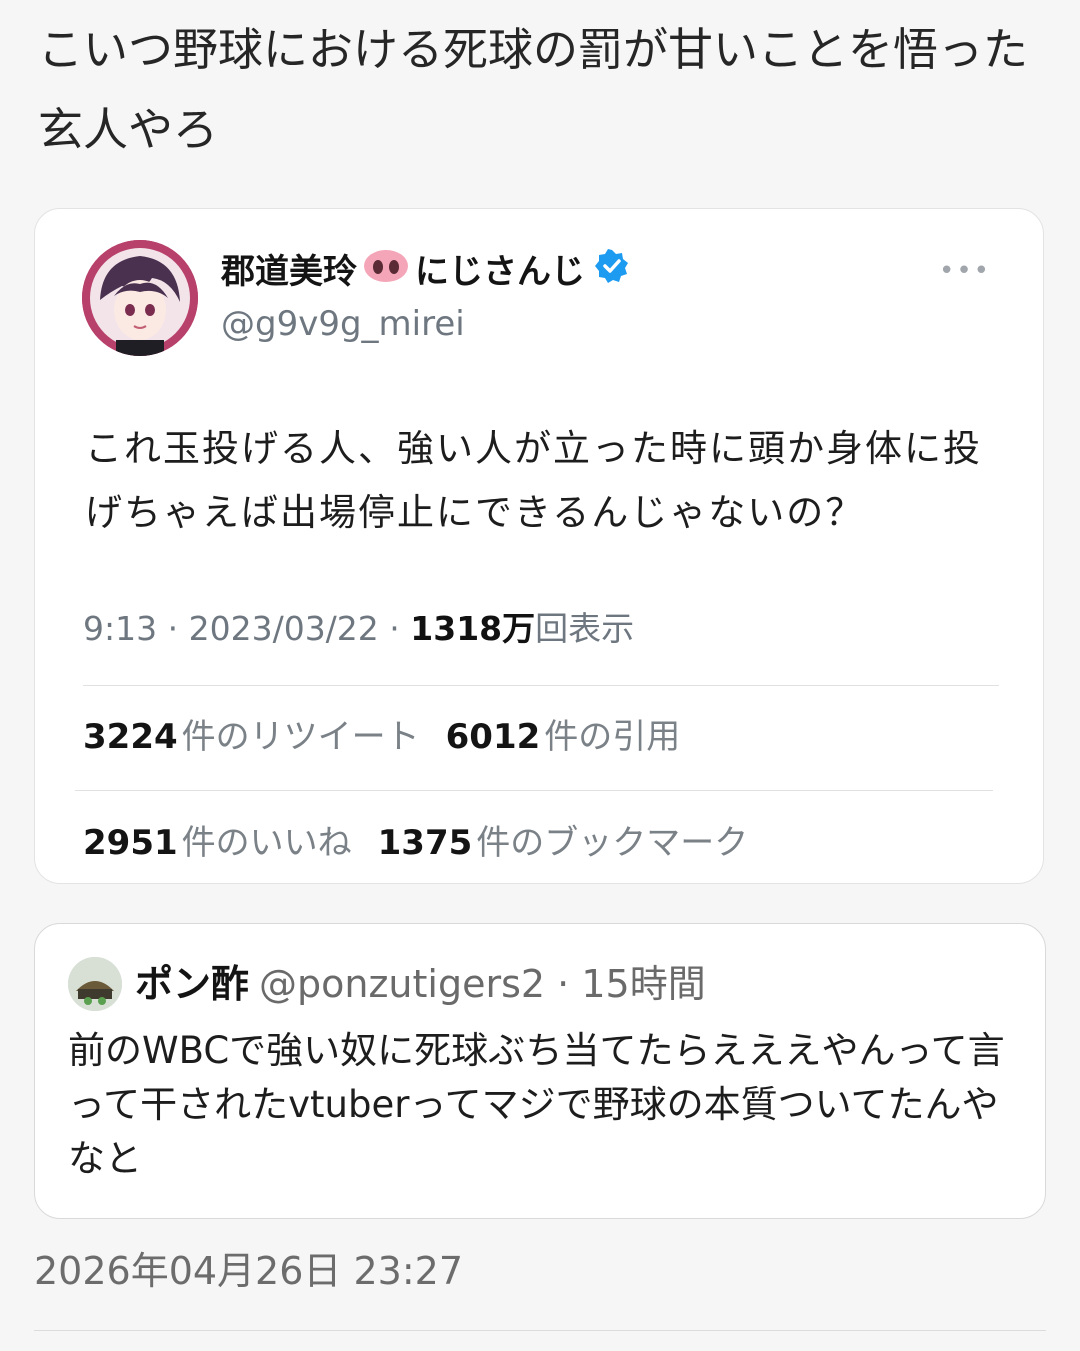 The width and height of the screenshot is (1080, 1351). Describe the element at coordinates (402, 984) in the screenshot. I see `quote-handle: @ponzutigers2` at that location.